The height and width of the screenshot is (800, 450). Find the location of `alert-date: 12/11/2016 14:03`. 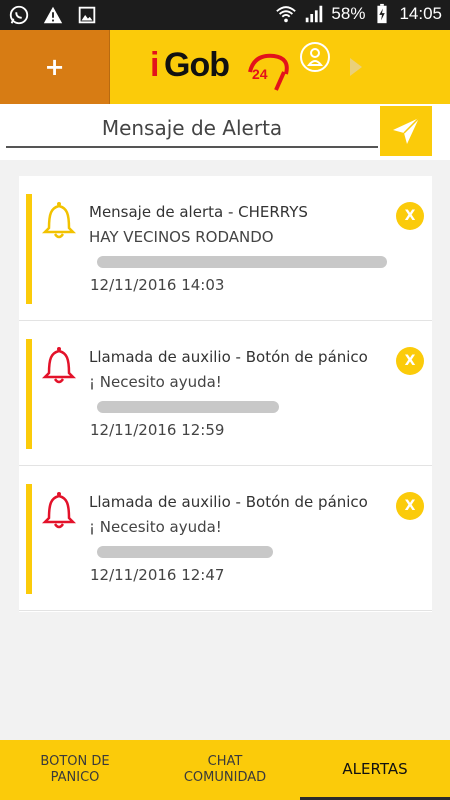

alert-date: 12/11/2016 14:03 is located at coordinates (157, 285).